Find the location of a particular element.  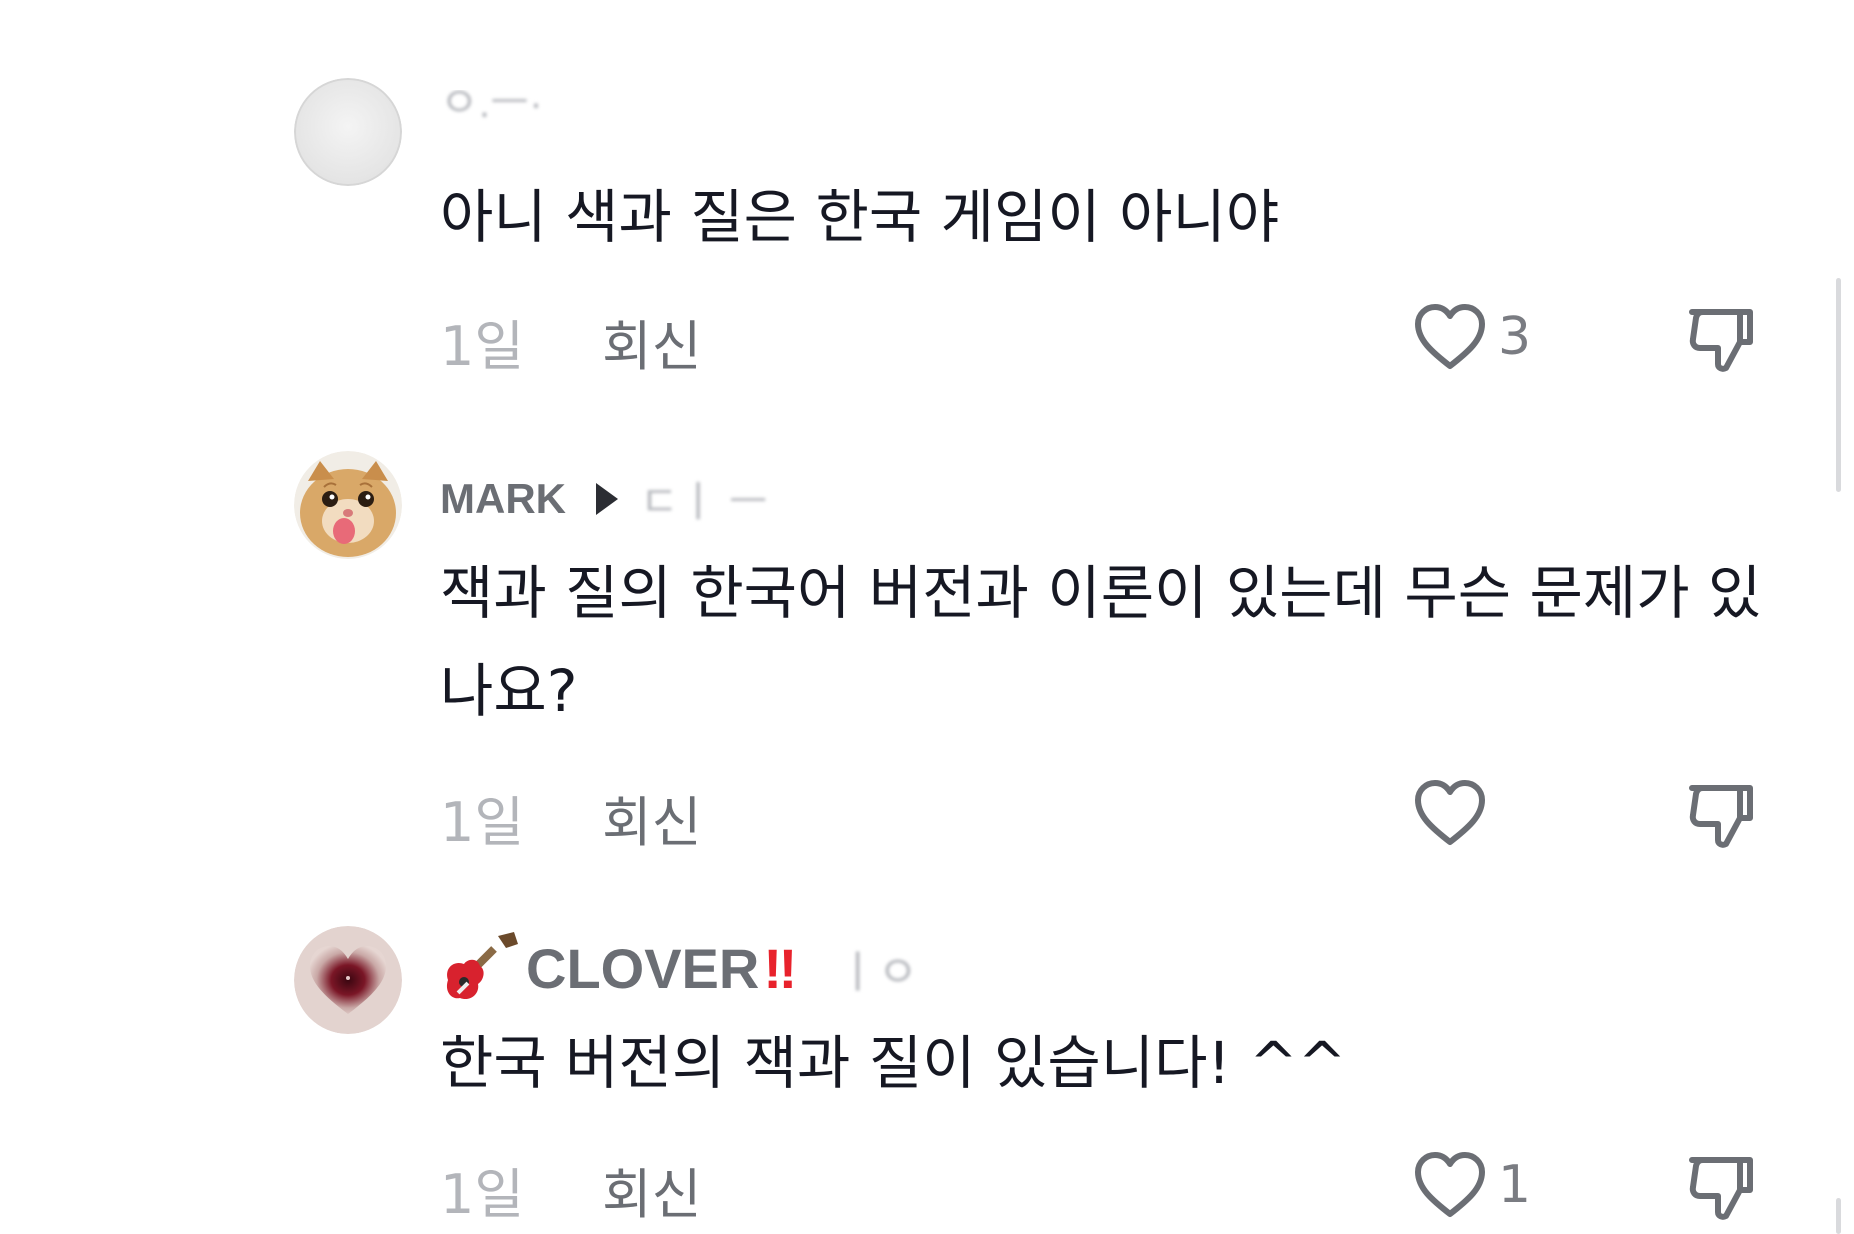

comment-username: CLOVER ‼ ㅣㅇ is located at coordinates (679, 968).